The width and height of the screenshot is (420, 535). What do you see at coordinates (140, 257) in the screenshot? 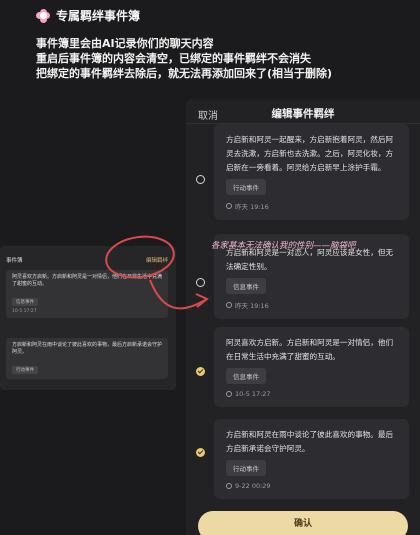
I see `highlight-circle` at bounding box center [140, 257].